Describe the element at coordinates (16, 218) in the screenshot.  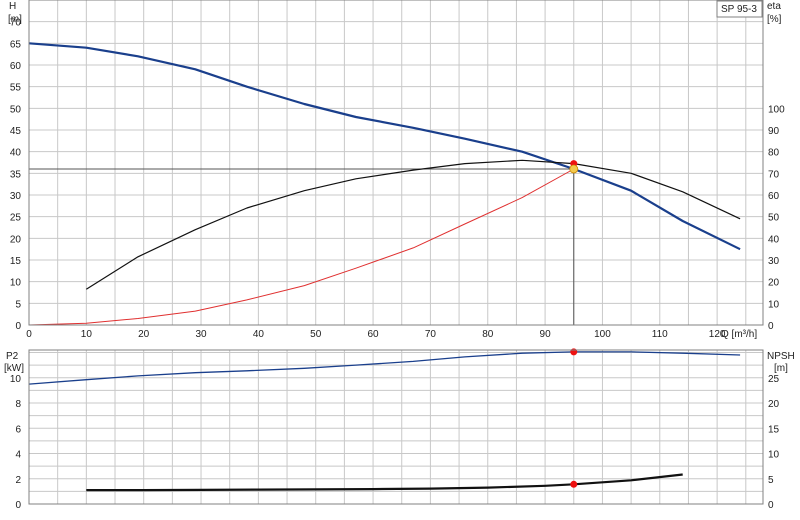
I see `h-tick-label: 25` at that location.